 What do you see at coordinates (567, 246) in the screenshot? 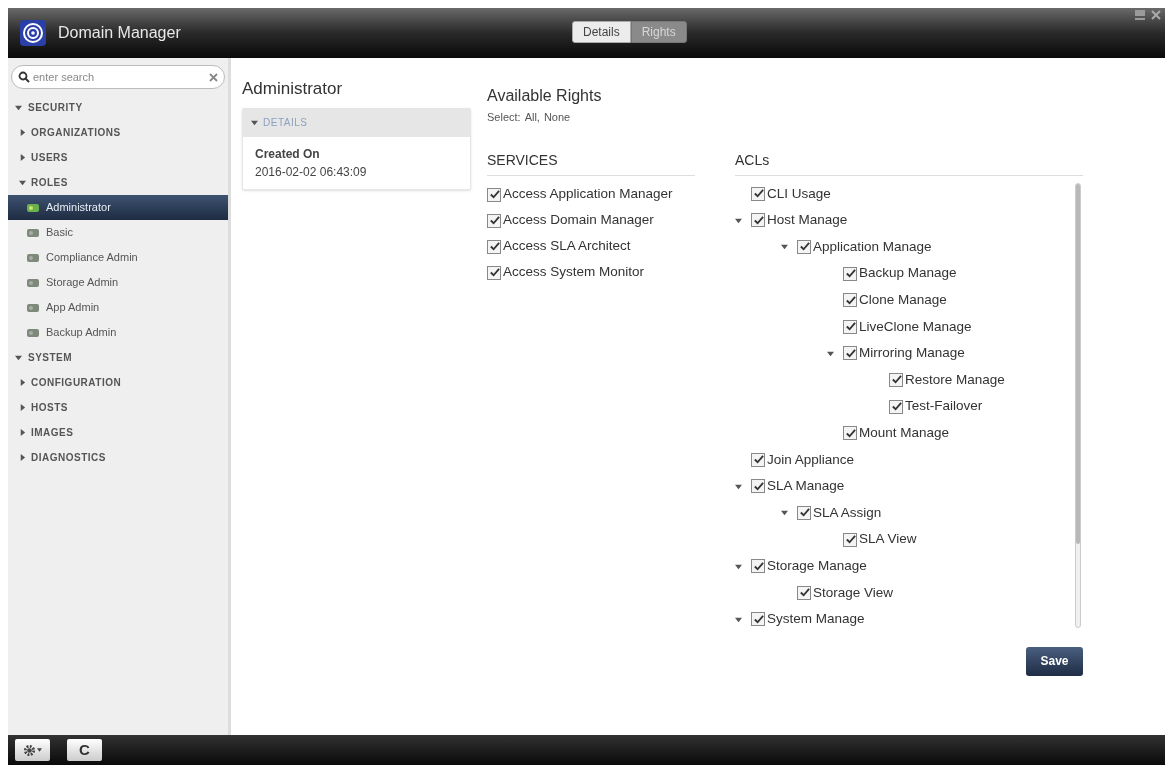
I see `service-label: Access SLA Architect` at bounding box center [567, 246].